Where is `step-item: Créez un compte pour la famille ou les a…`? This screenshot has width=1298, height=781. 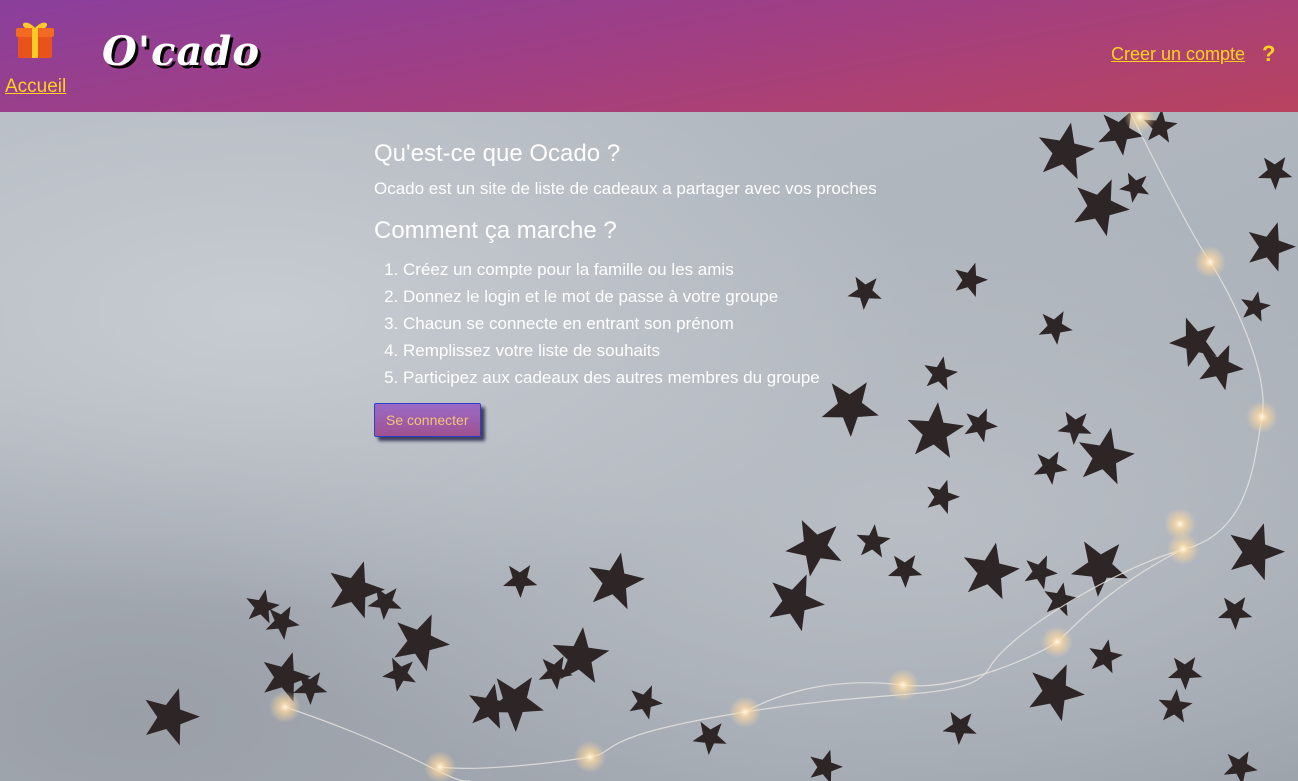
step-item: Créez un compte pour la famille ou les a… is located at coordinates (688, 269).